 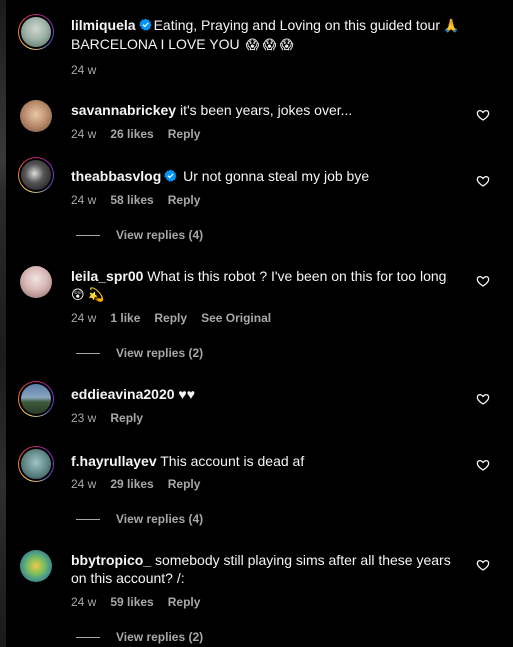 I want to click on username: eddieavina2020, so click(x=123, y=394).